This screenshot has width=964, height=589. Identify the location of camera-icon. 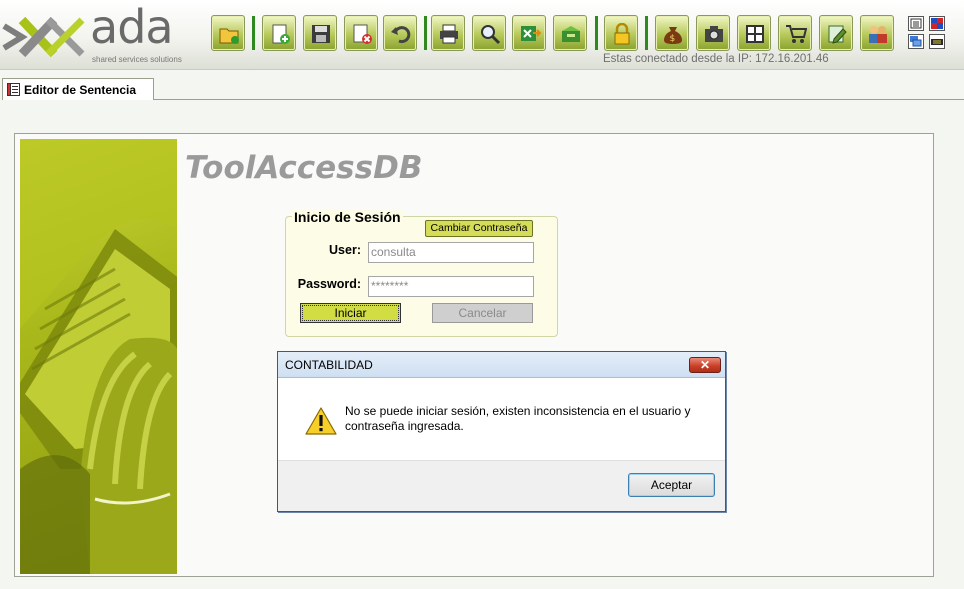
(714, 34).